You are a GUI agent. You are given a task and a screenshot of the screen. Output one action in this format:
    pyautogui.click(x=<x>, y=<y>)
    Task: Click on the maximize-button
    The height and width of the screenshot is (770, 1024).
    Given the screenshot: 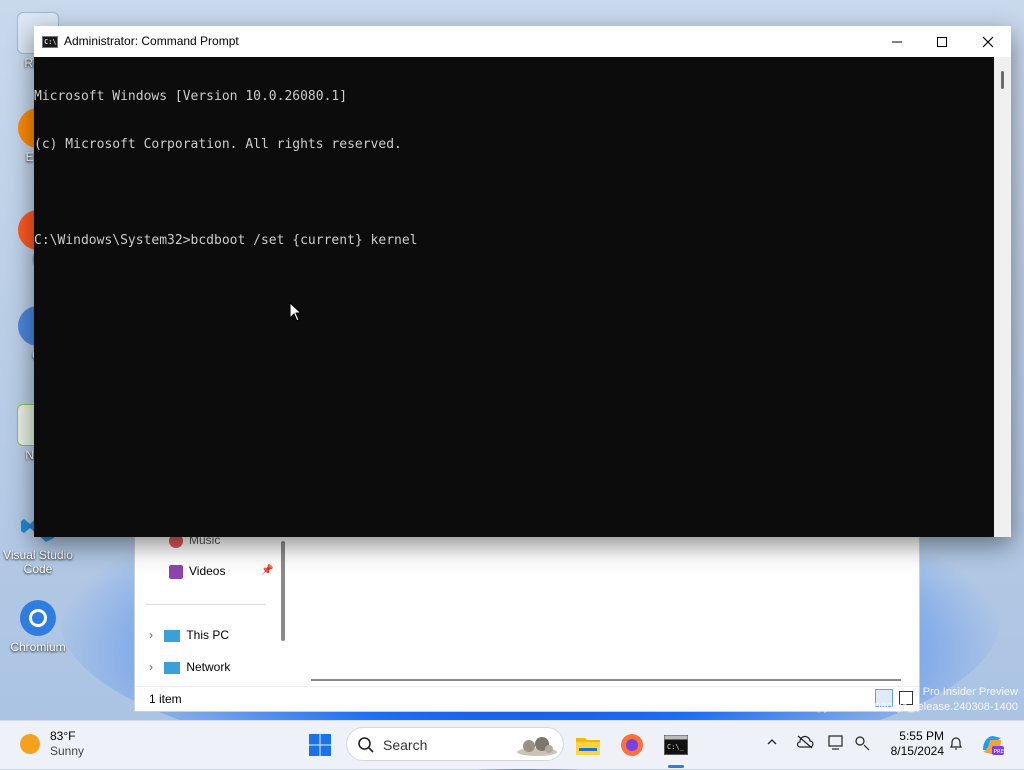 What is the action you would take?
    pyautogui.click(x=942, y=41)
    